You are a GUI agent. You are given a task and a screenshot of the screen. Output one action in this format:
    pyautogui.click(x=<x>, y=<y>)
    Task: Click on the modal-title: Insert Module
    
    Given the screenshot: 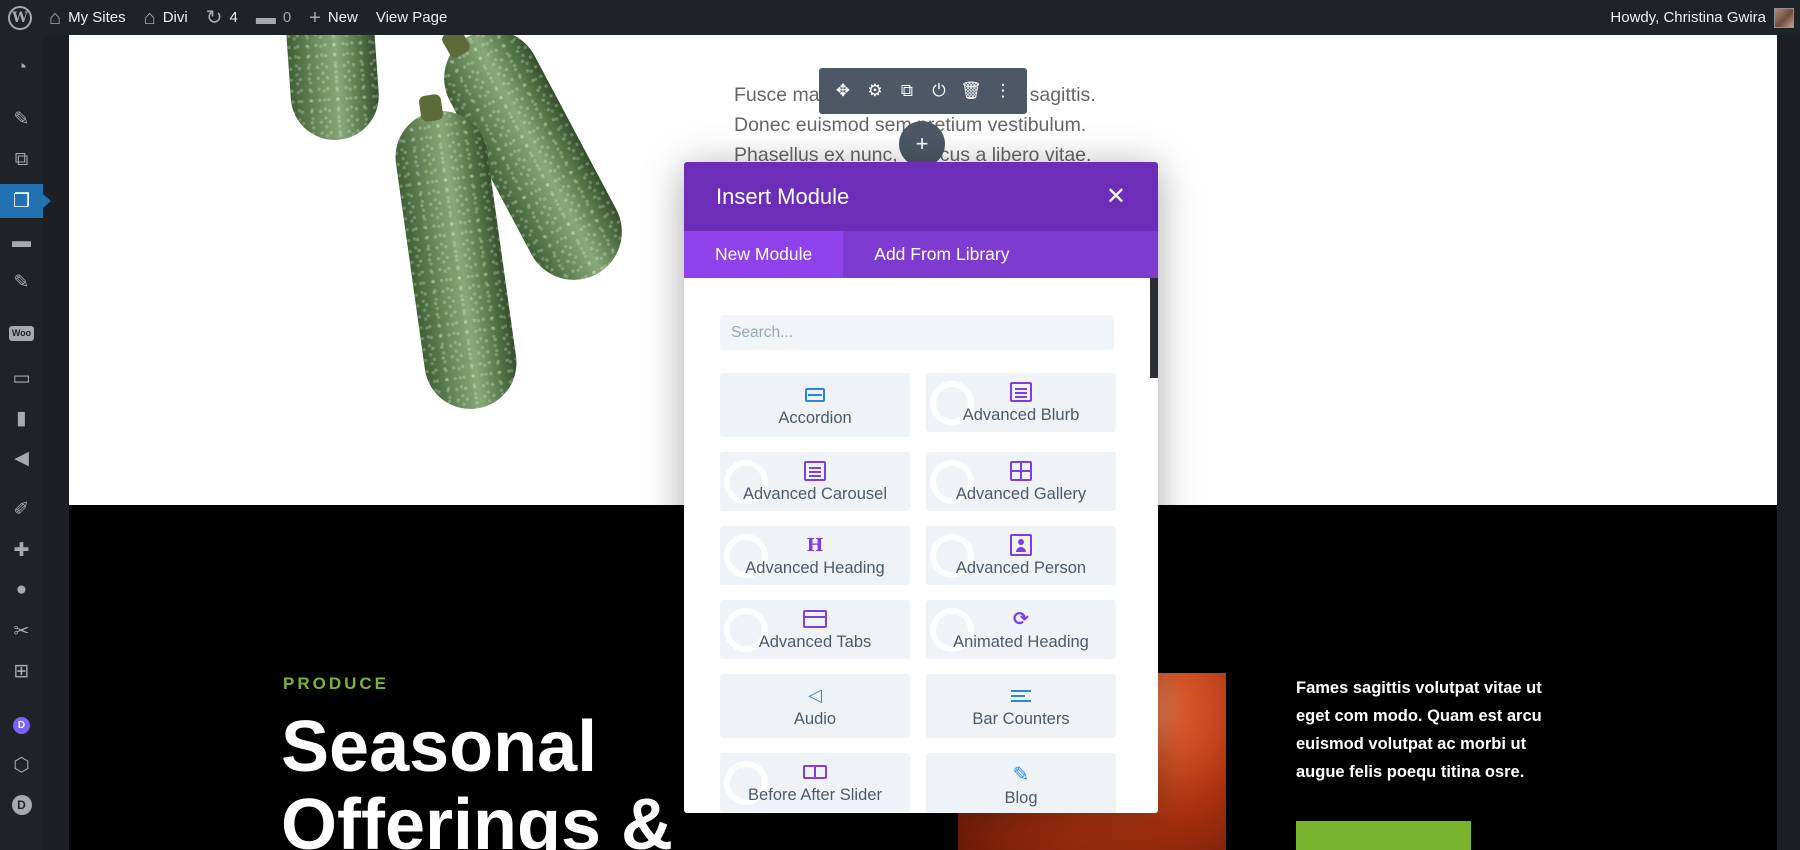 What is the action you would take?
    pyautogui.click(x=783, y=196)
    